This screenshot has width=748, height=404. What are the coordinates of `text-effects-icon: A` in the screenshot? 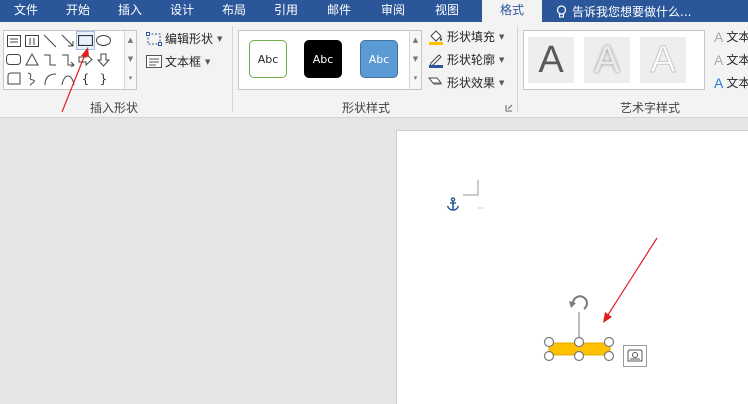 It's located at (719, 82).